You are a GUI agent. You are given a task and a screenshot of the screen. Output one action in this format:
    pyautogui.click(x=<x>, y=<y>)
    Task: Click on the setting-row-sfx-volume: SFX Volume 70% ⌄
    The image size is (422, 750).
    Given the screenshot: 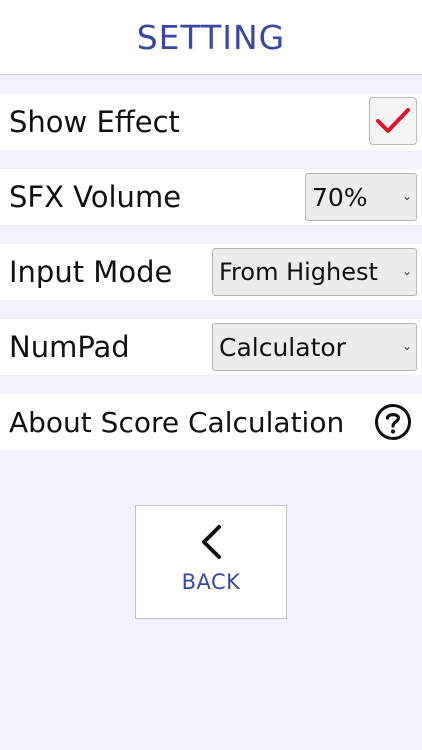 What is the action you would take?
    pyautogui.click(x=211, y=197)
    